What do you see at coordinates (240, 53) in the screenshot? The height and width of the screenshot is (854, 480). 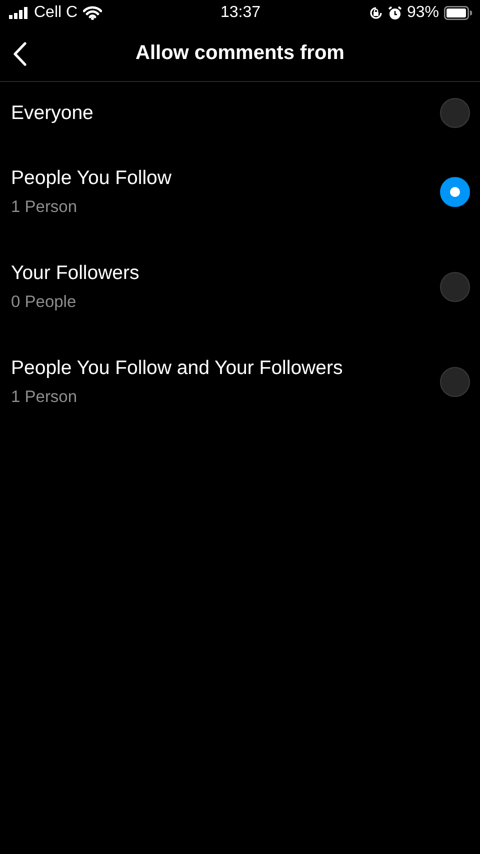 I see `screen-title: Allow comments from` at bounding box center [240, 53].